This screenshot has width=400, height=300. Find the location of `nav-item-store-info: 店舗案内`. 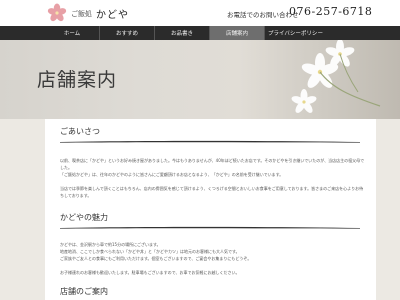

nav-item-store-info: 店舗案内 is located at coordinates (237, 33).